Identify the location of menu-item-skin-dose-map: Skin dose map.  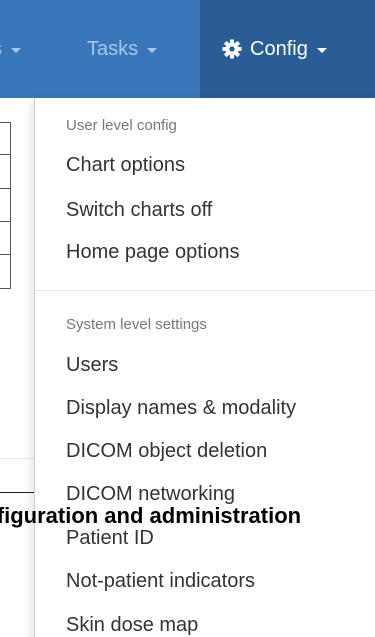
(132, 625).